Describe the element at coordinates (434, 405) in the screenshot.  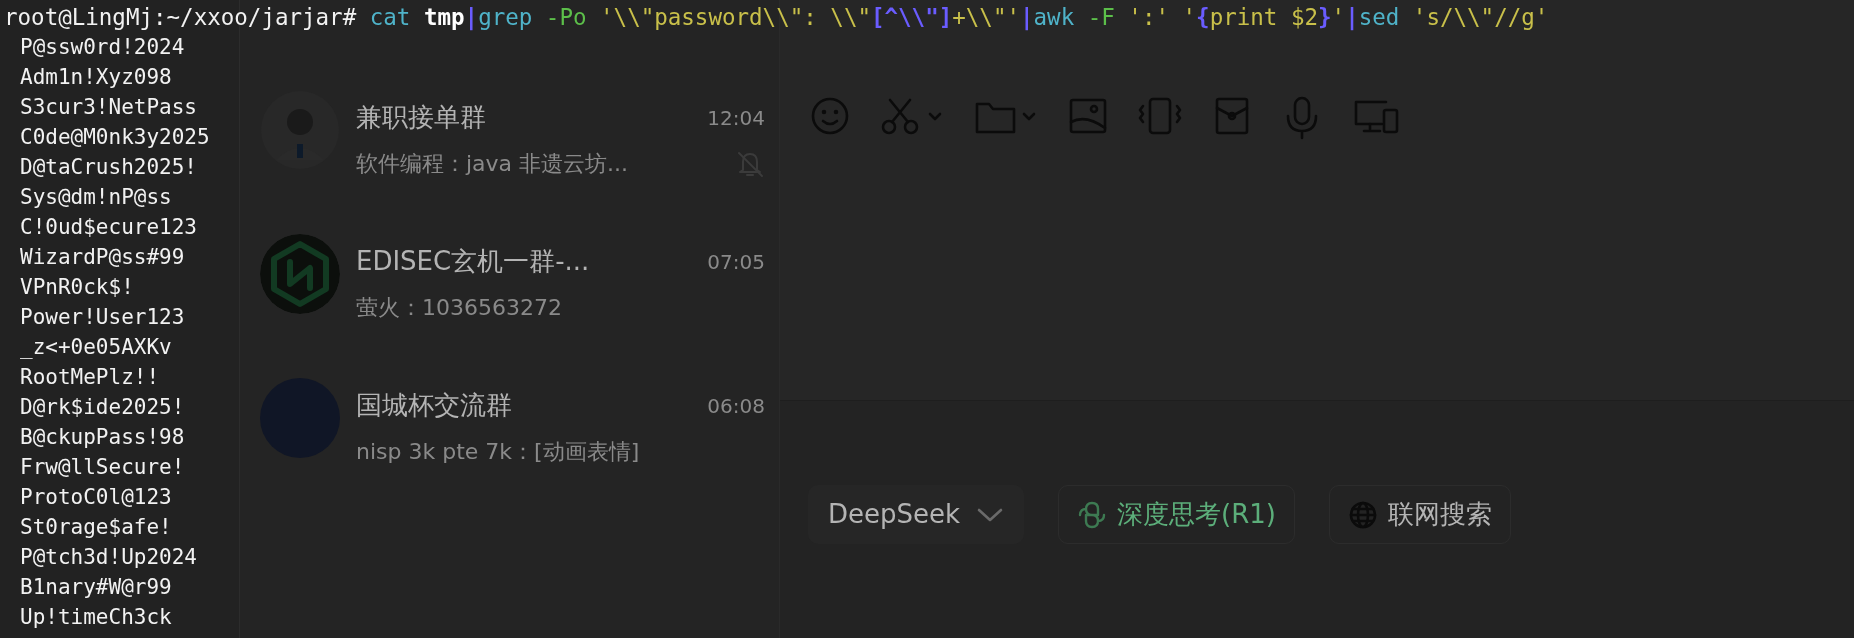
I see `chat-name: 国城杯交流群` at that location.